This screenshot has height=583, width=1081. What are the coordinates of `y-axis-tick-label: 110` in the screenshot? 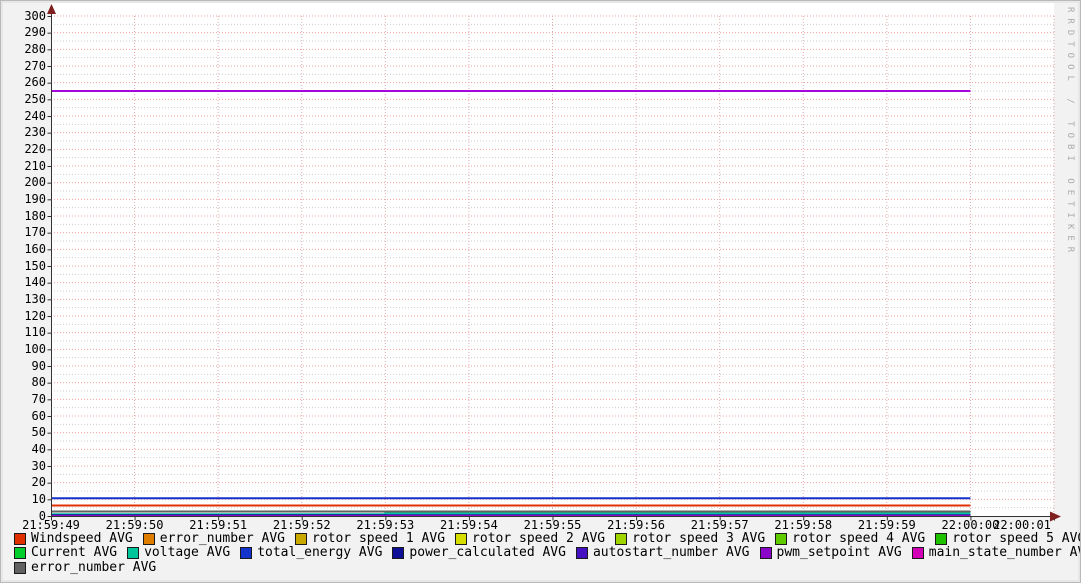 It's located at (35, 332).